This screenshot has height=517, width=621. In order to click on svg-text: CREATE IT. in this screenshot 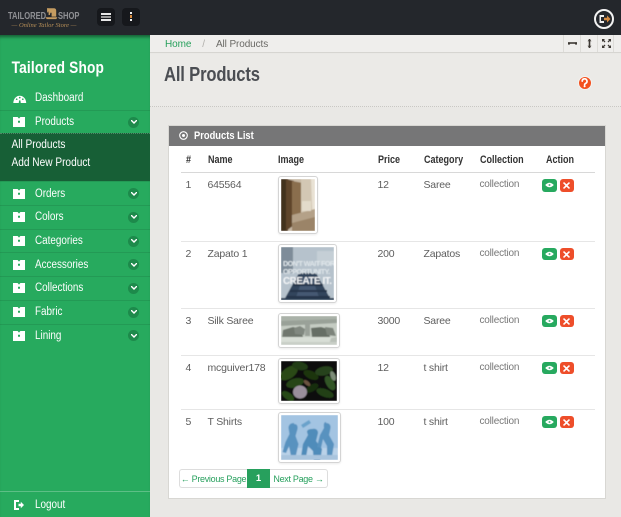, I will do `click(307, 281)`.